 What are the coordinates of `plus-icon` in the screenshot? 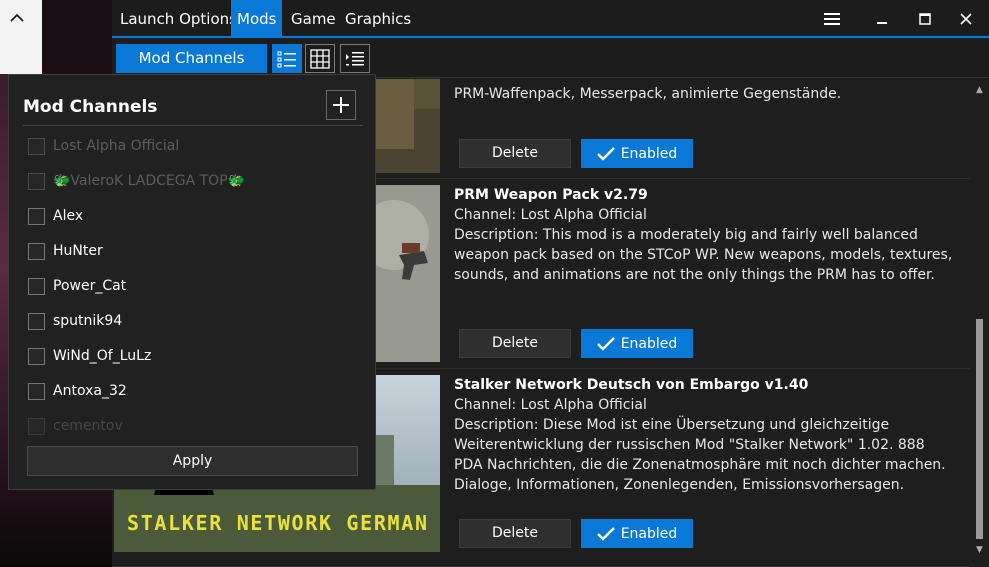 It's located at (341, 105).